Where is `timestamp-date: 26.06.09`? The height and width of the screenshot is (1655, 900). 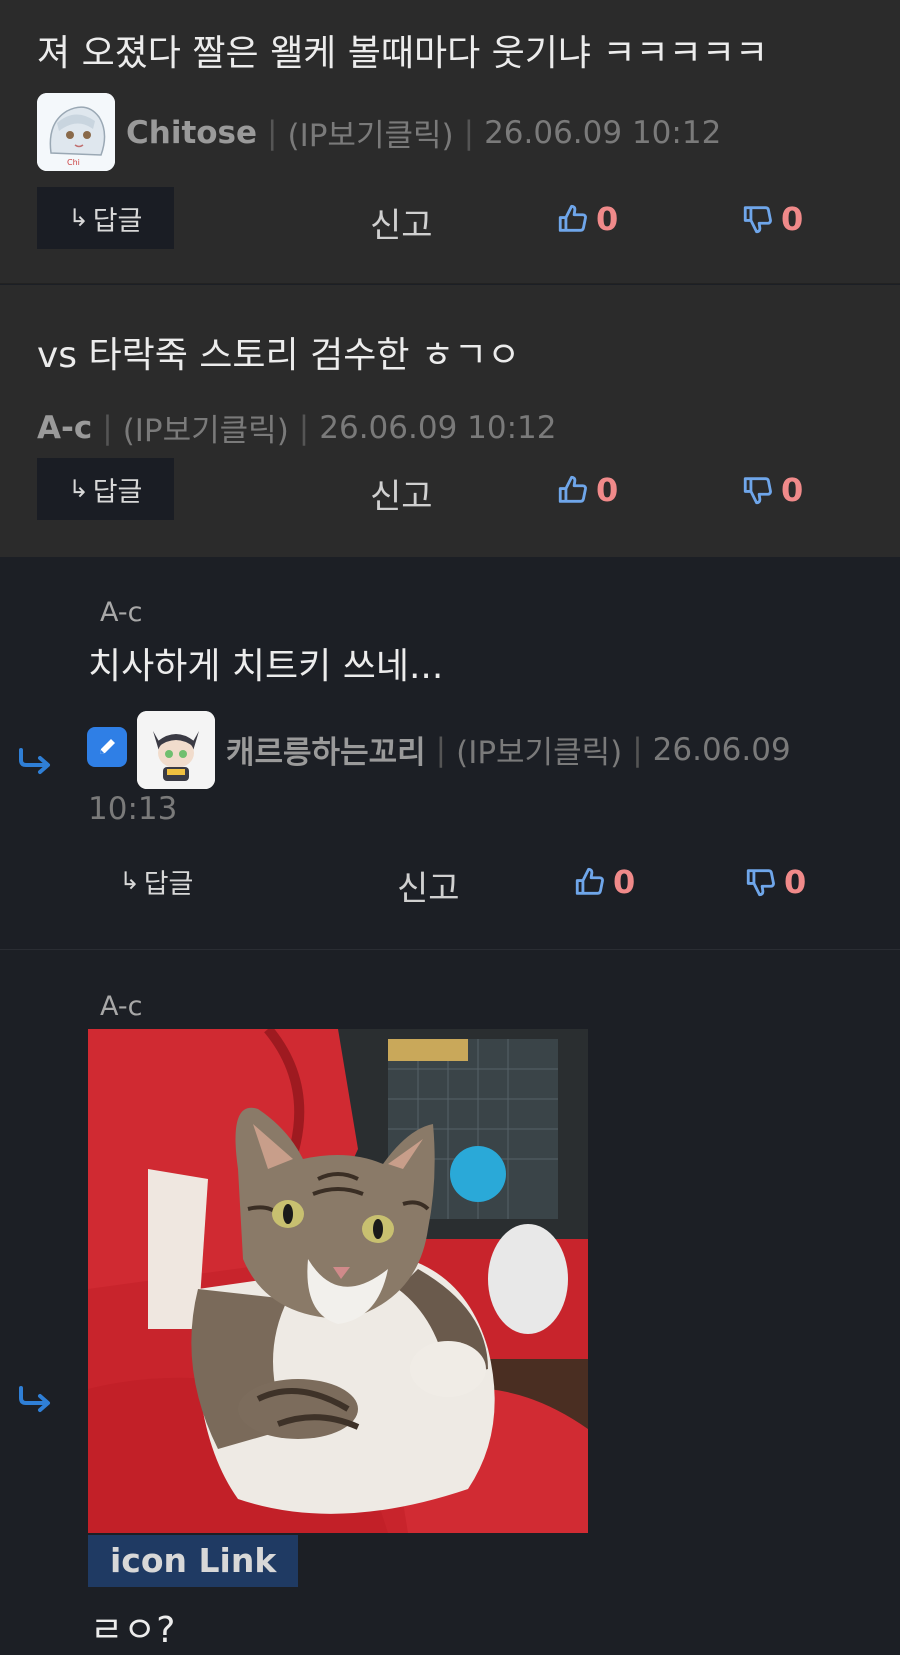 timestamp-date: 26.06.09 is located at coordinates (721, 749).